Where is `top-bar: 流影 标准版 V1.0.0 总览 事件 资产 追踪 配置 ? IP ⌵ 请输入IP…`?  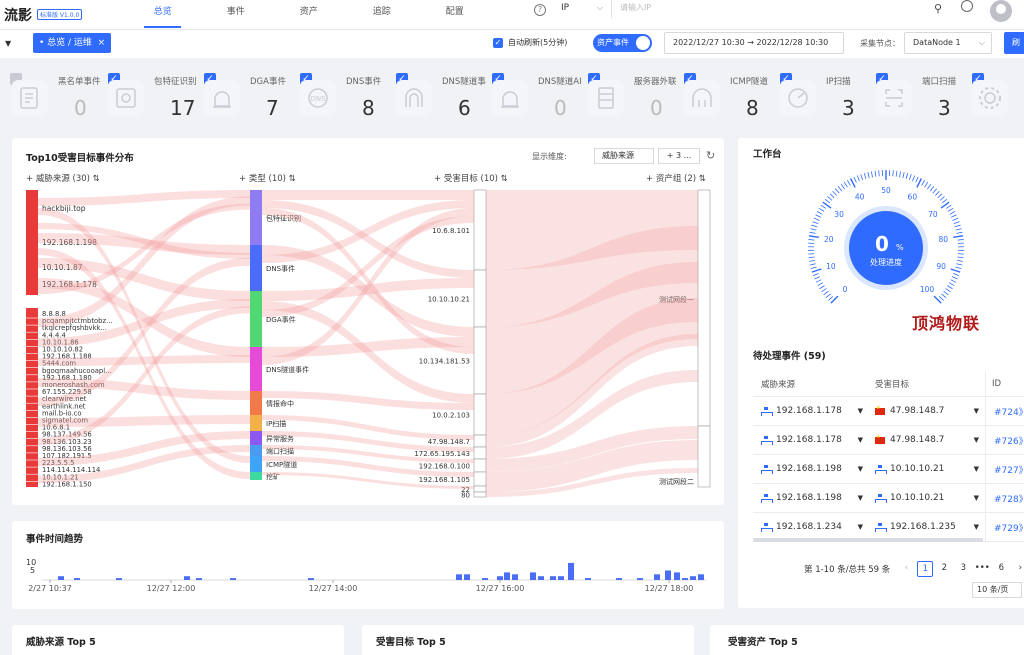 top-bar: 流影 标准版 V1.0.0 总览 事件 资产 追踪 配置 ? IP ⌵ 请输入IP… is located at coordinates (512, 15).